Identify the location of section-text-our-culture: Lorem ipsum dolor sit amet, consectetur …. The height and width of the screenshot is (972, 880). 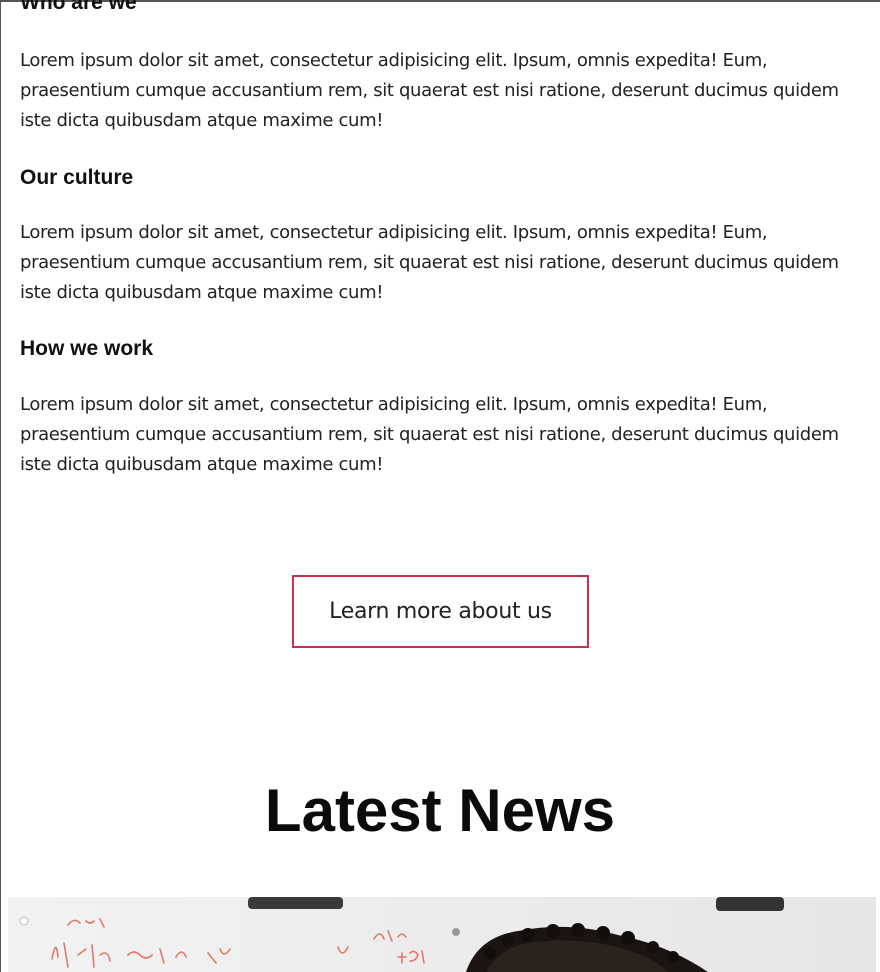
(429, 262).